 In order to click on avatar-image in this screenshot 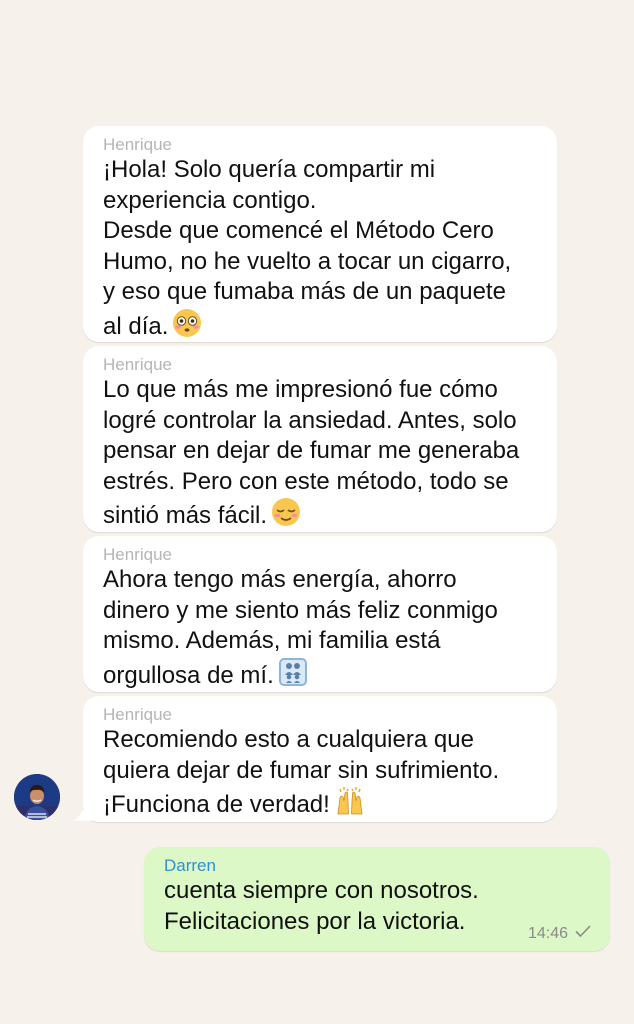, I will do `click(37, 797)`.